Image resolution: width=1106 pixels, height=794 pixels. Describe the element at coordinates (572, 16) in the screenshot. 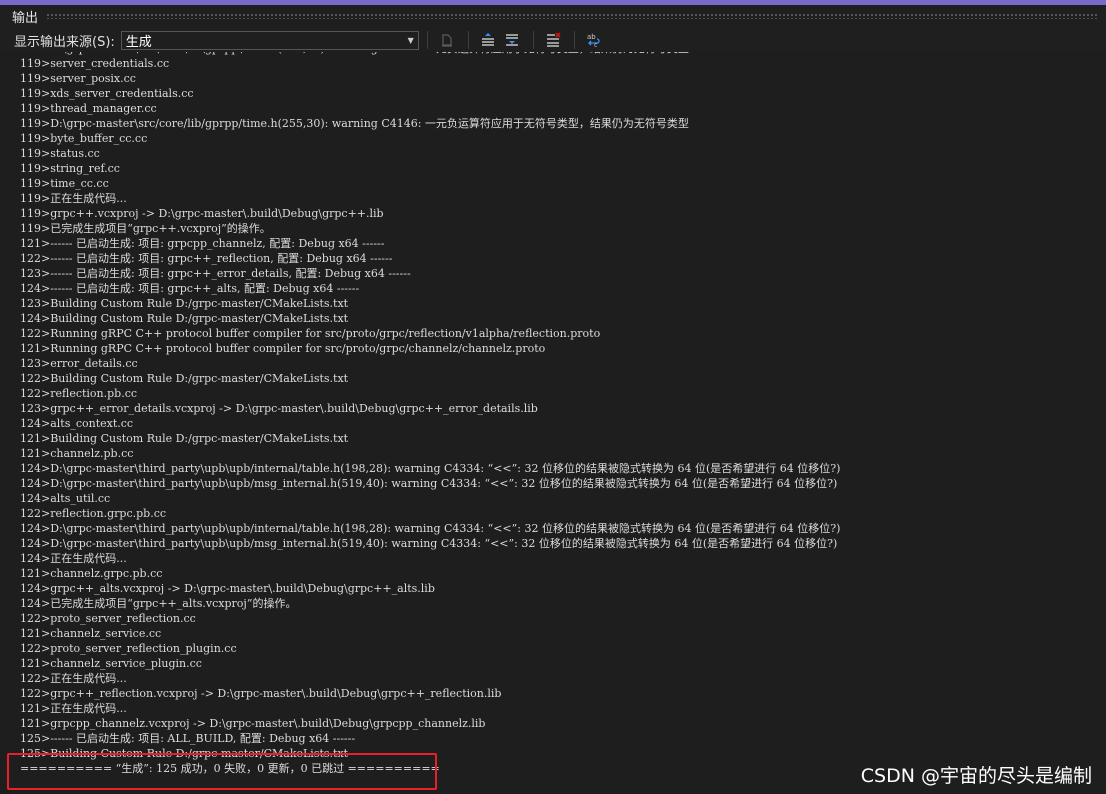

I see `drag-grip` at that location.